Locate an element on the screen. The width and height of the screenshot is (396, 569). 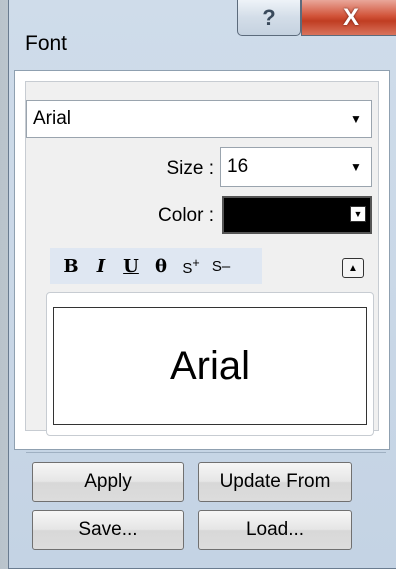
update-from-button: Update From is located at coordinates (275, 482).